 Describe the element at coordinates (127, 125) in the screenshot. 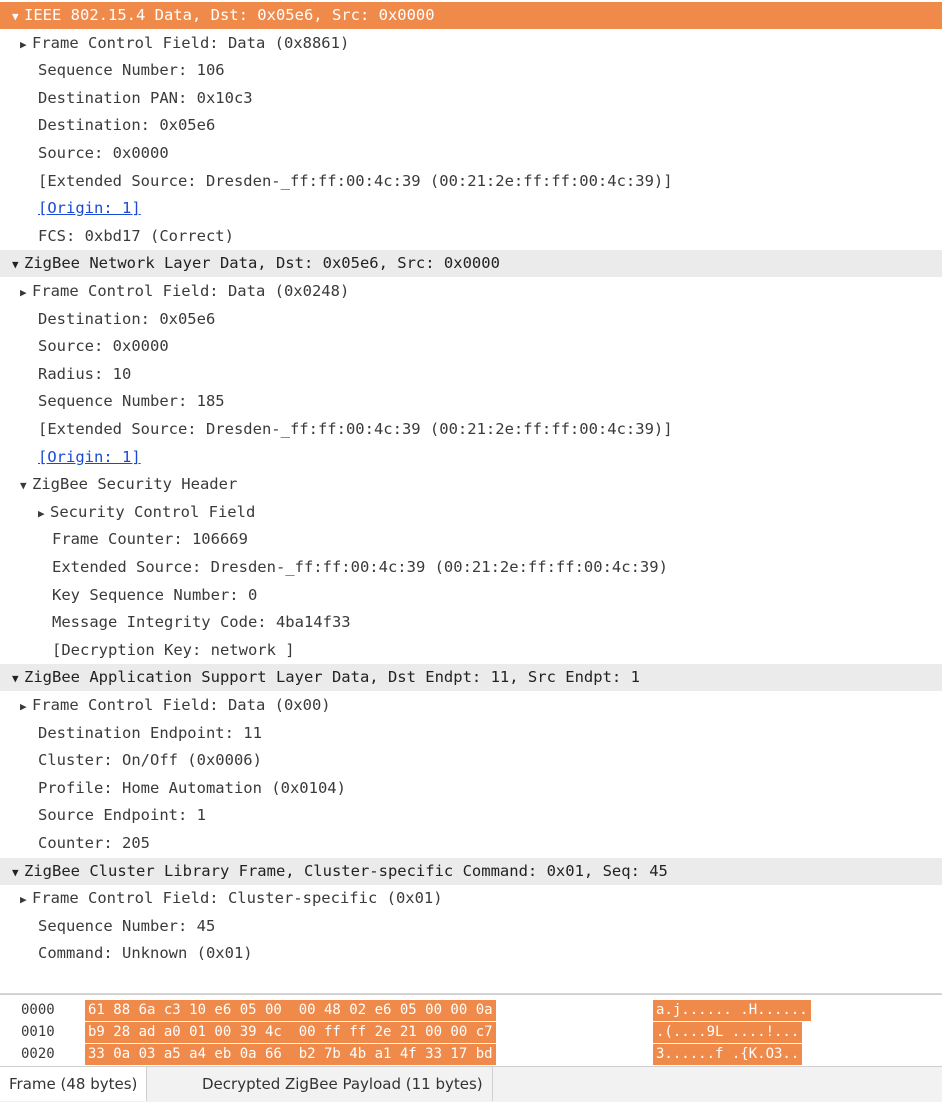

I see `ieee-destination-label: Destination: 0x05e6` at that location.